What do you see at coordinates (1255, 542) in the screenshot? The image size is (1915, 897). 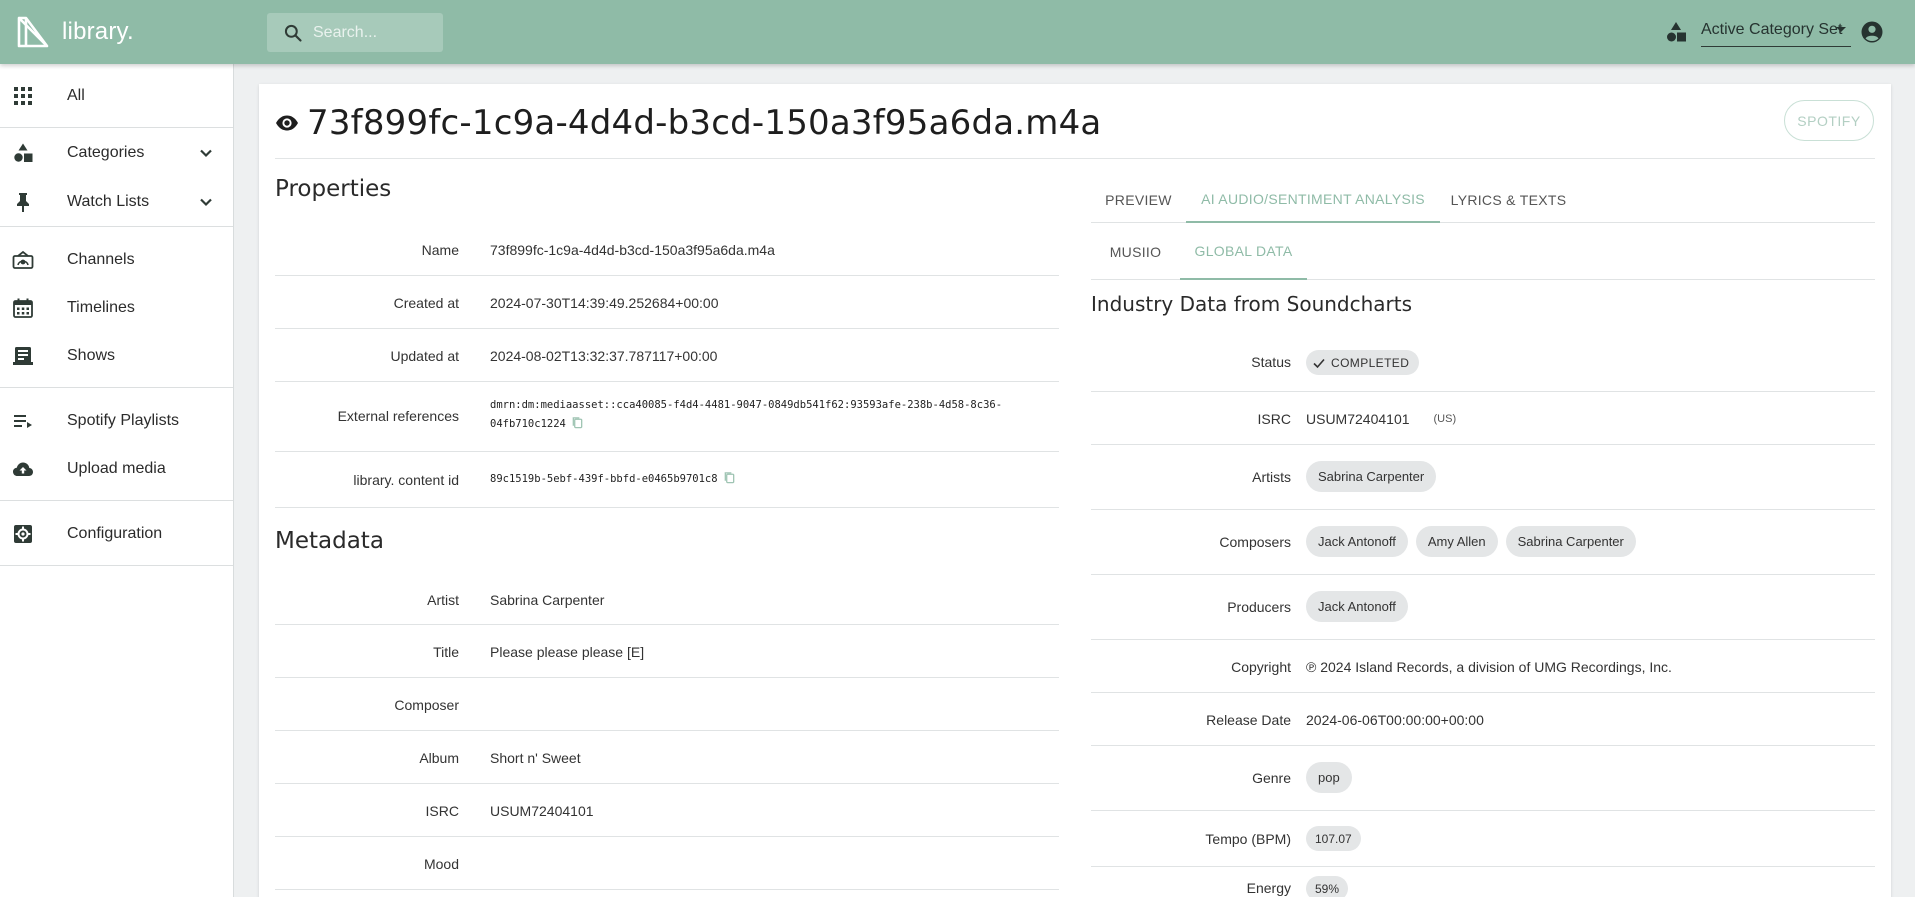 I see `industry-label: Composers` at bounding box center [1255, 542].